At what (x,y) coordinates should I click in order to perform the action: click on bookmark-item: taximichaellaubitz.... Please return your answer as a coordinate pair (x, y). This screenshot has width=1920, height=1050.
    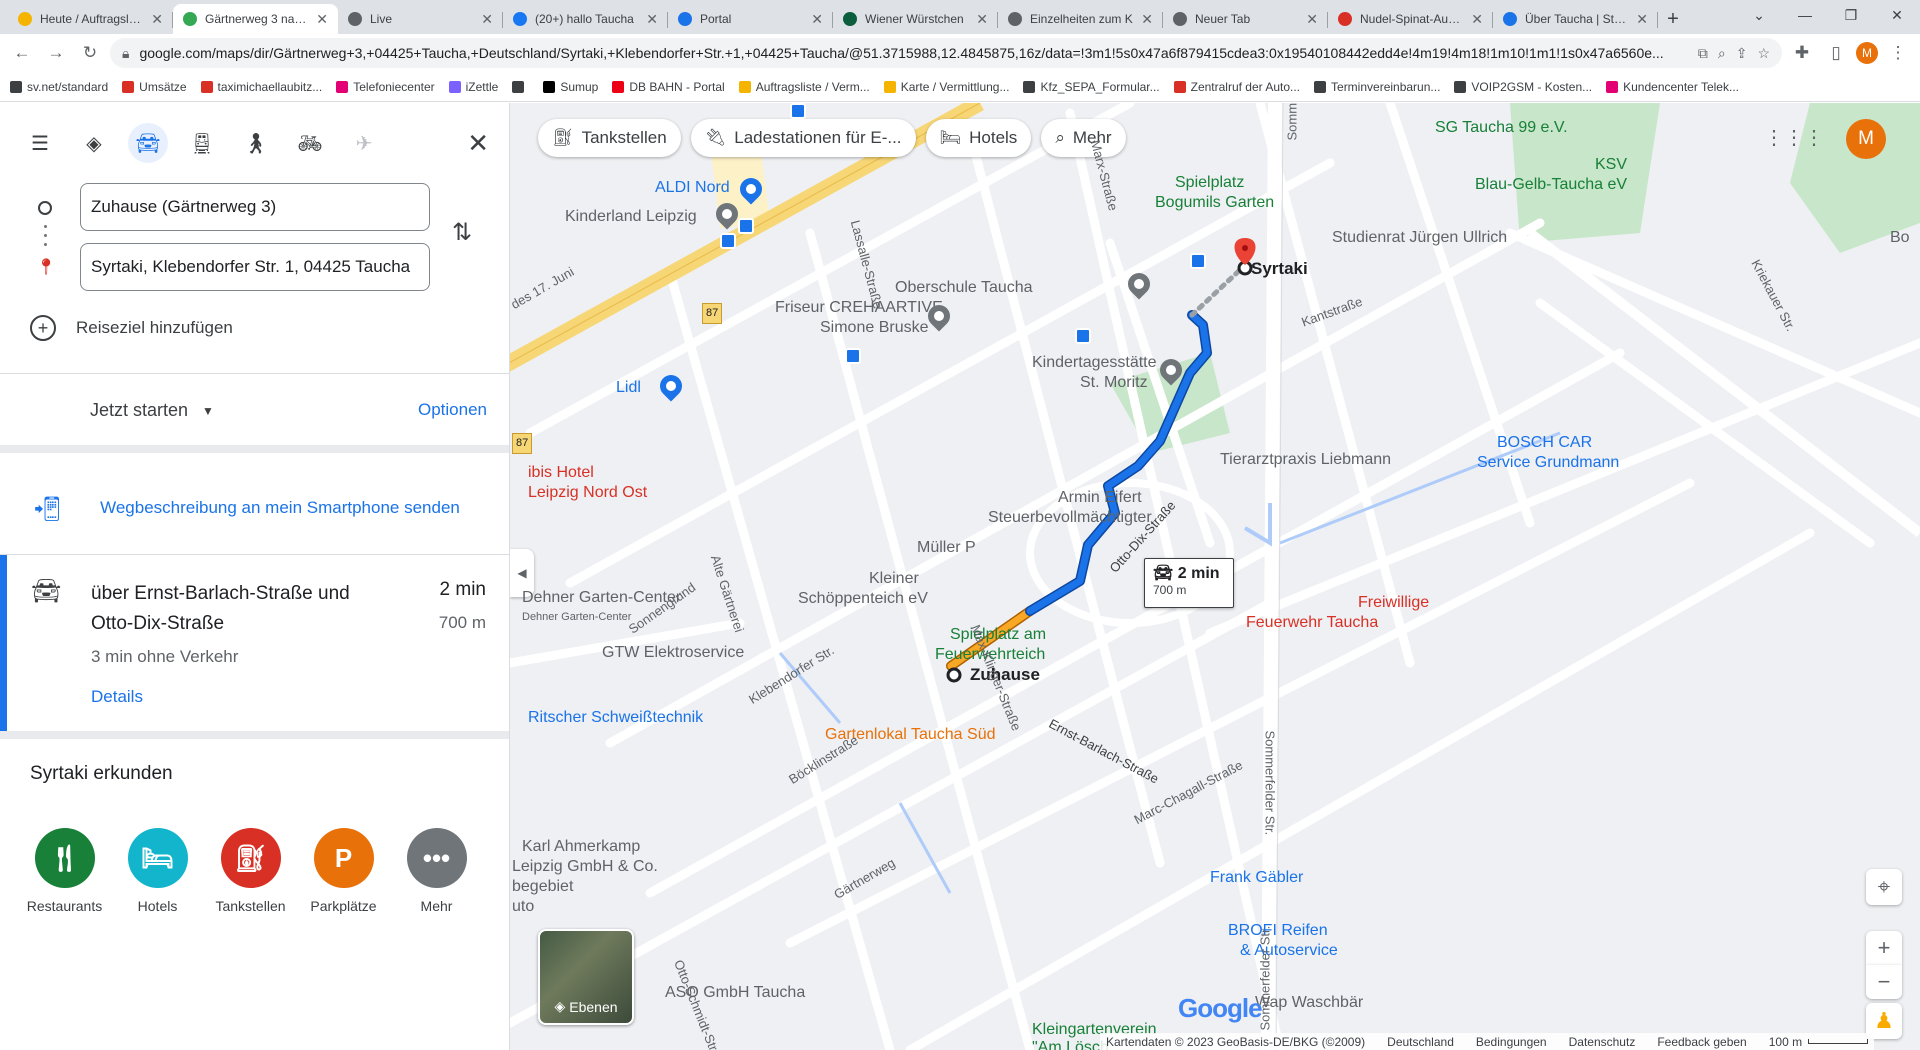
    Looking at the image, I should click on (261, 87).